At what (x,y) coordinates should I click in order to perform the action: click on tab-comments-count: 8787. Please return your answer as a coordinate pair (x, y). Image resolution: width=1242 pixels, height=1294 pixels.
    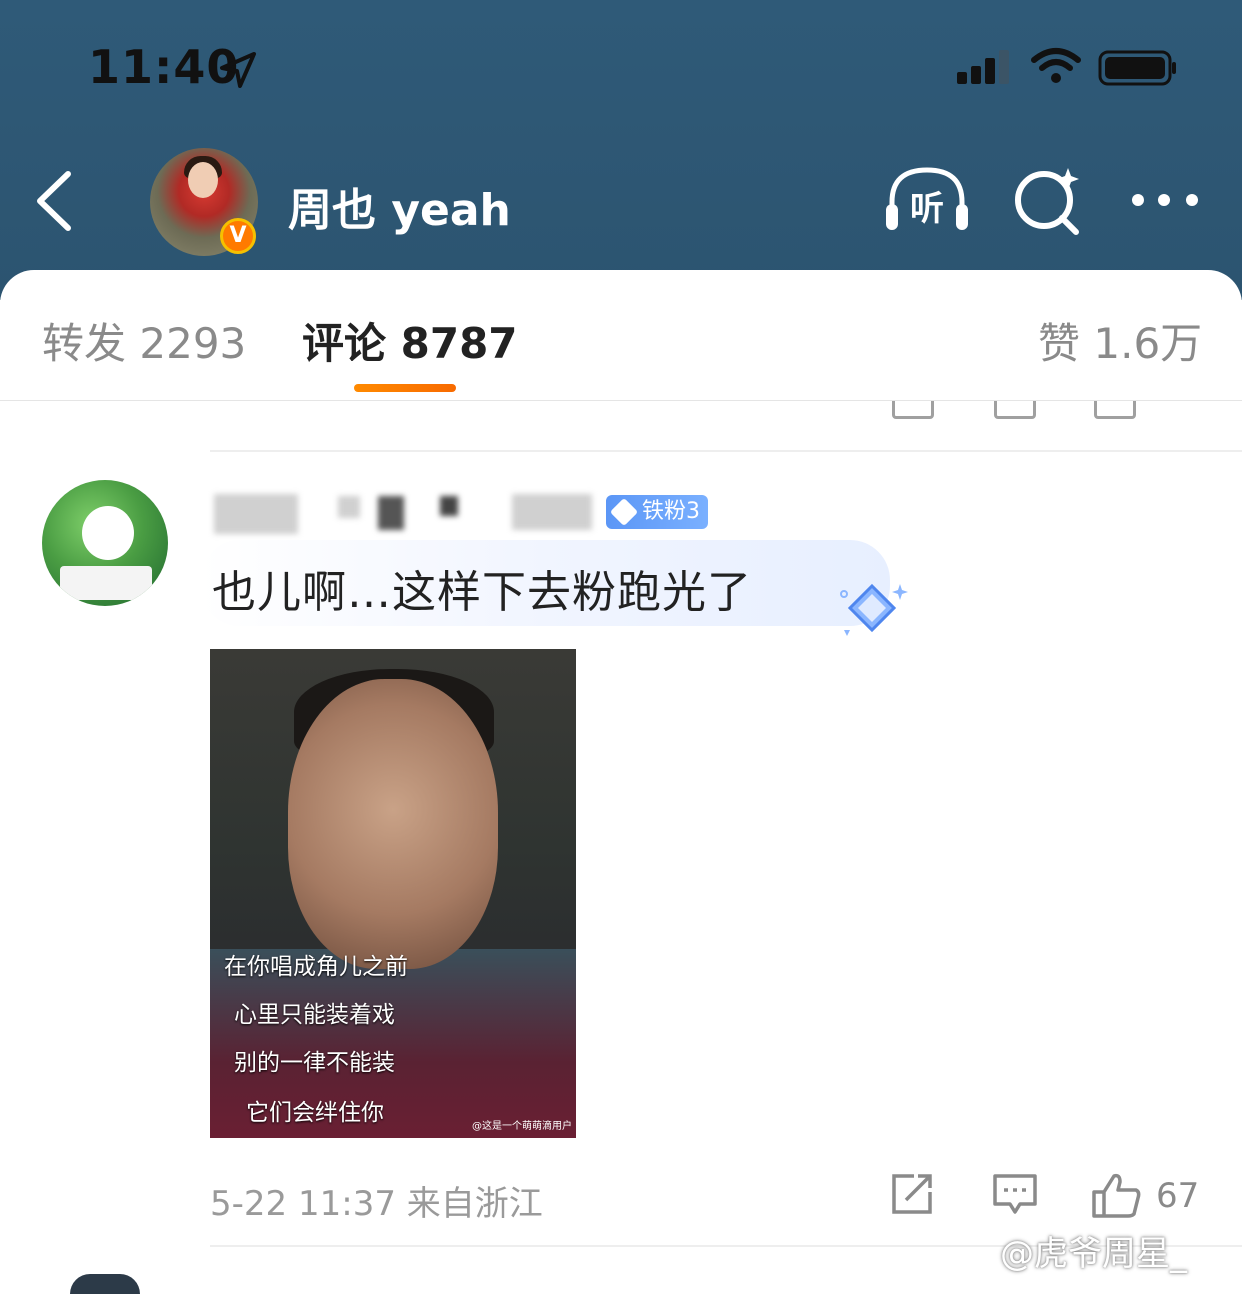
    Looking at the image, I should click on (459, 343).